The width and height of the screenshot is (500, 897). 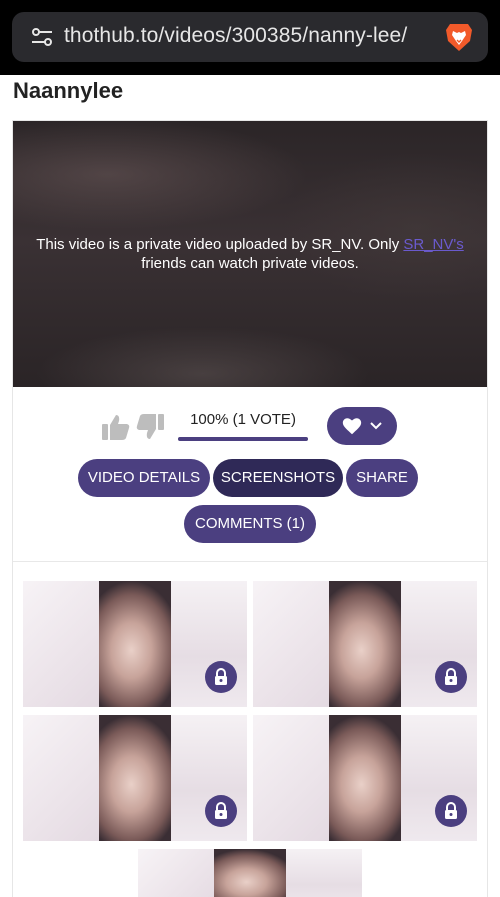 What do you see at coordinates (150, 427) in the screenshot?
I see `thumbs-down-icon` at bounding box center [150, 427].